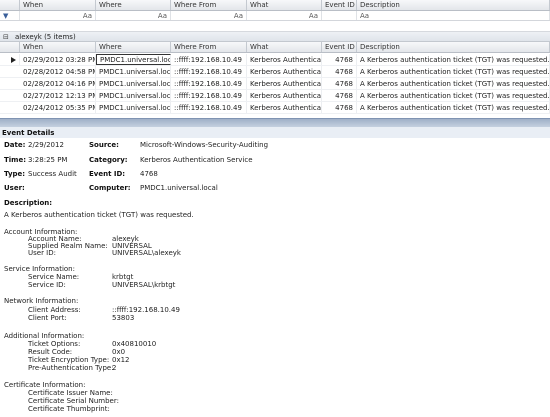 The width and height of the screenshot is (550, 417). What do you see at coordinates (58, 107) in the screenshot?
I see `cell-when: 02/24/2012 05:35 PM` at bounding box center [58, 107].